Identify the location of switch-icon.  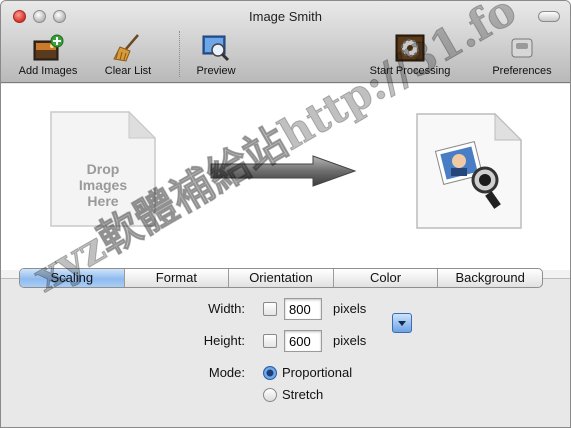
(522, 48).